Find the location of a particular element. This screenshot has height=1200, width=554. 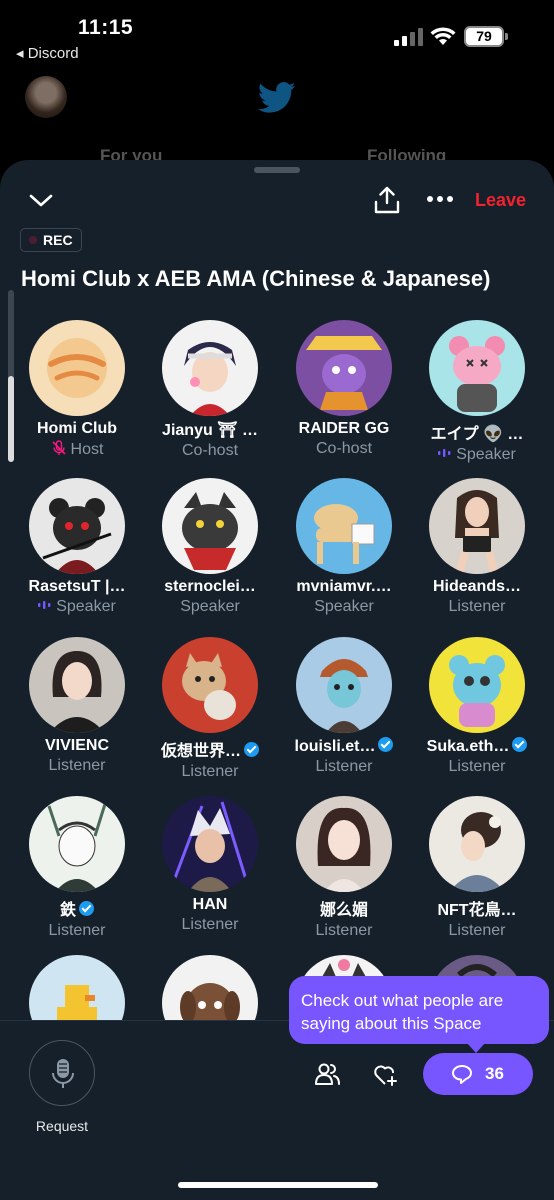

people-icon is located at coordinates (327, 1074).